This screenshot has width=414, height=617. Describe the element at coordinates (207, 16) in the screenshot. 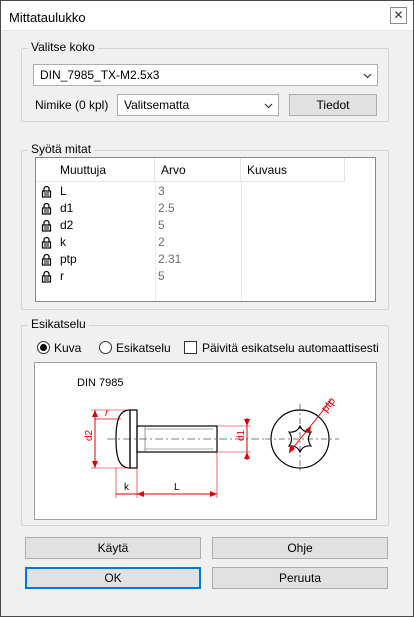

I see `title-bar: Mittataulukko ✕` at that location.